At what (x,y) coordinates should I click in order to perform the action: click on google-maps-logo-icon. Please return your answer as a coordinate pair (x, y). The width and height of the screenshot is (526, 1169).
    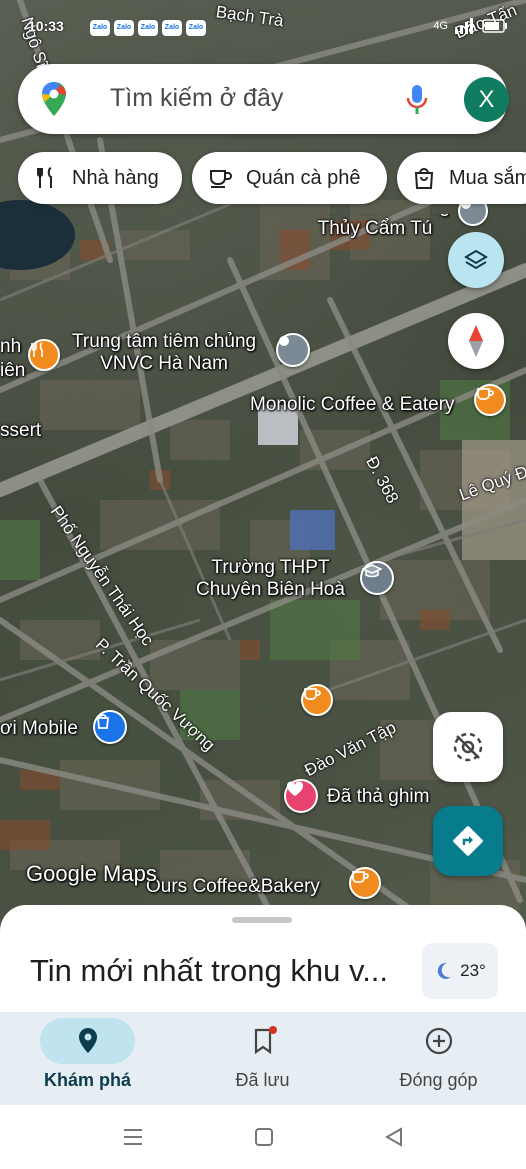
    Looking at the image, I should click on (54, 99).